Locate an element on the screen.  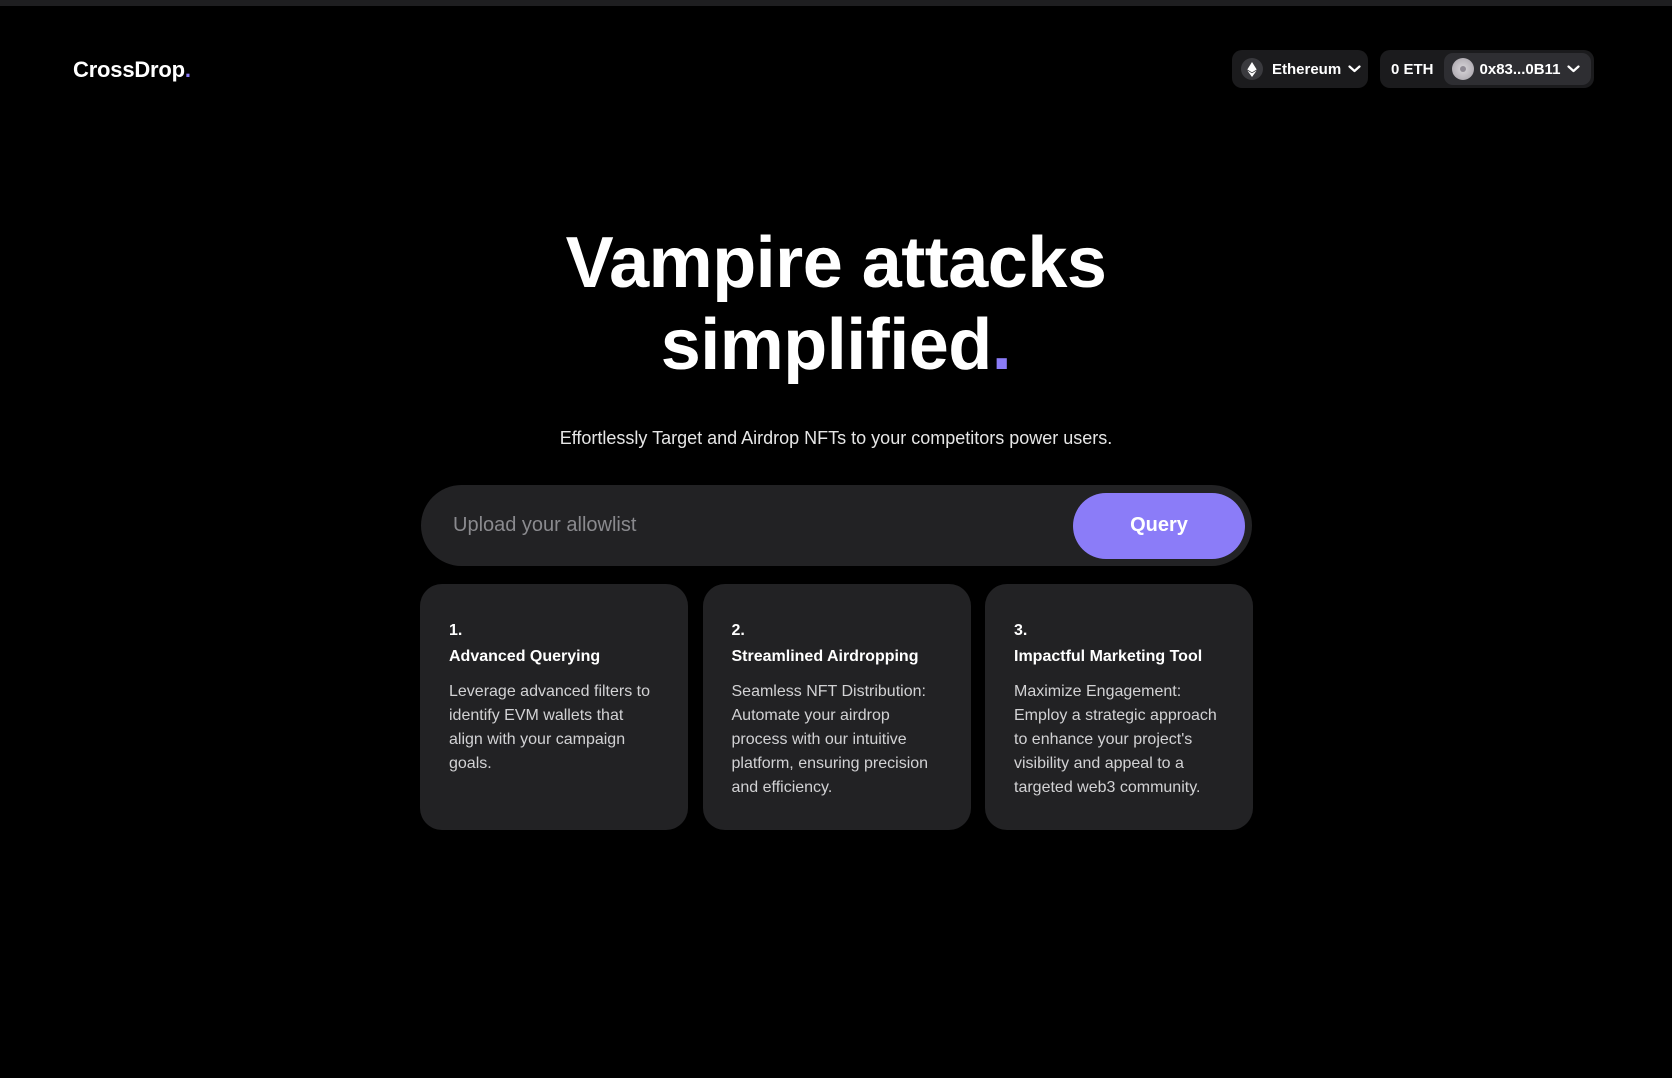
account-button: 0x83...0B11 is located at coordinates (1517, 69).